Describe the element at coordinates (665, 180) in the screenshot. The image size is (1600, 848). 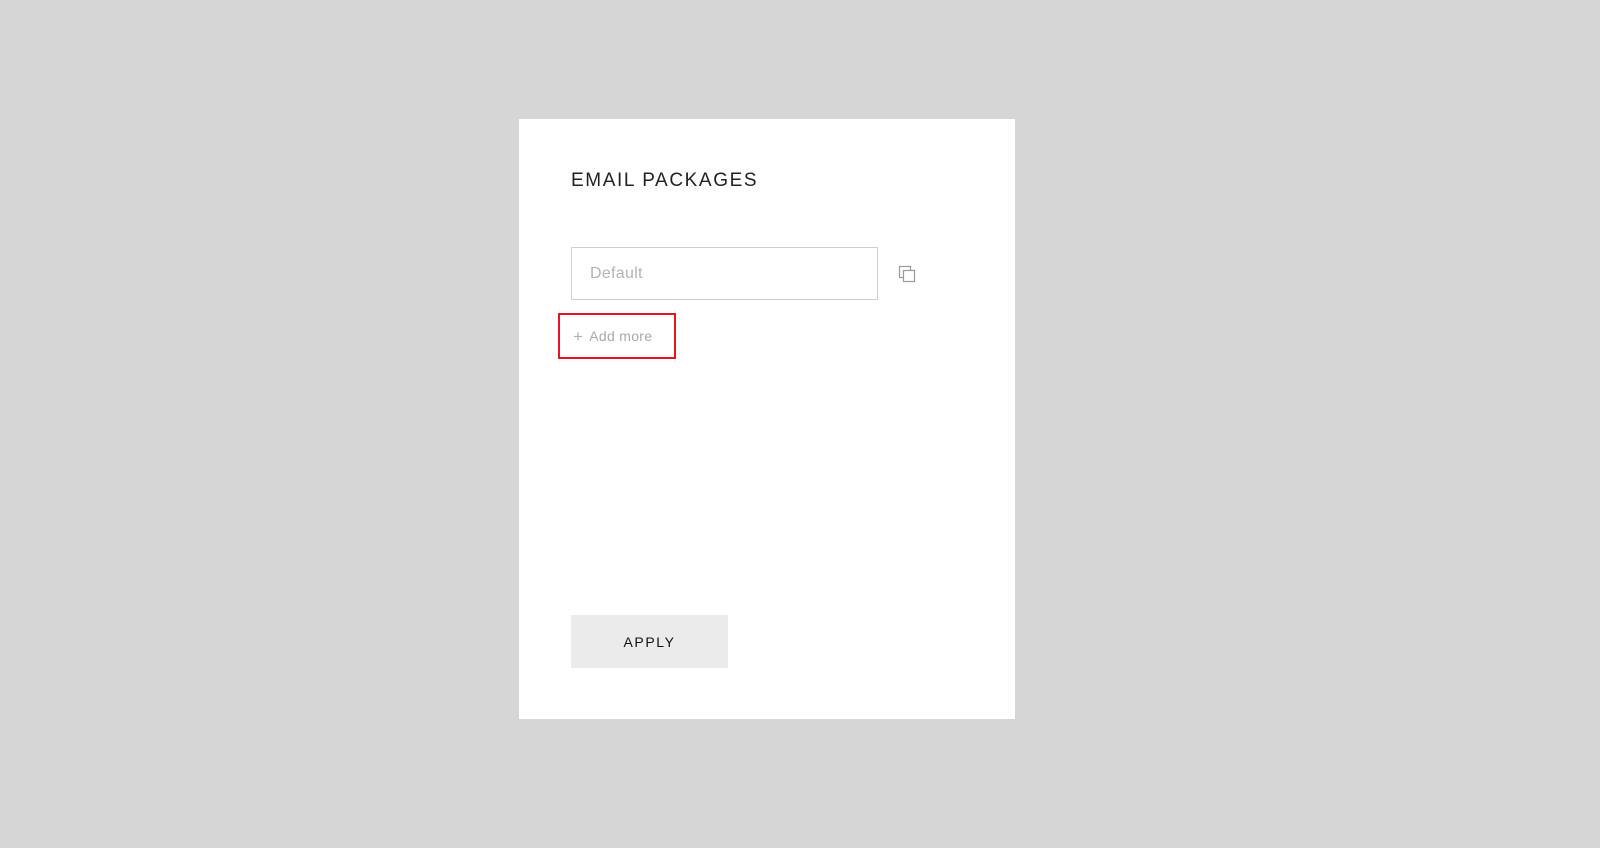
I see `dialog-title: EMAIL PACKAGES` at that location.